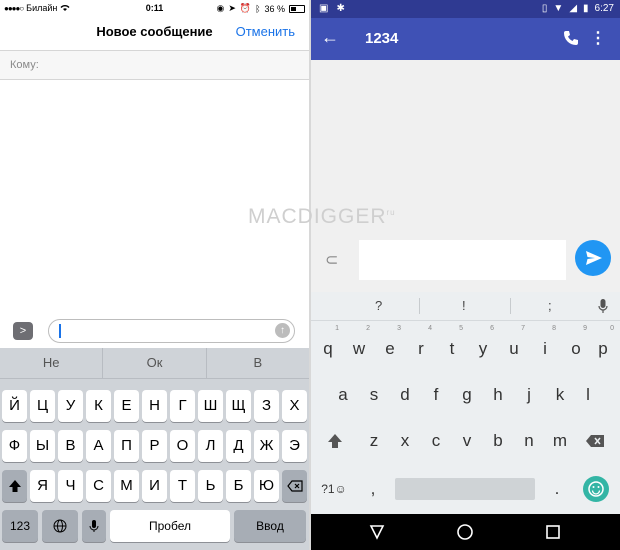 The height and width of the screenshot is (550, 620). What do you see at coordinates (328, 345) in the screenshot?
I see `key: 1q` at bounding box center [328, 345].